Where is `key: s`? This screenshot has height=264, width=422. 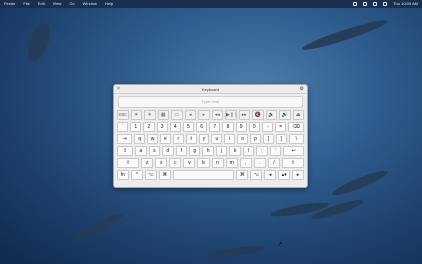
key: s is located at coordinates (154, 151).